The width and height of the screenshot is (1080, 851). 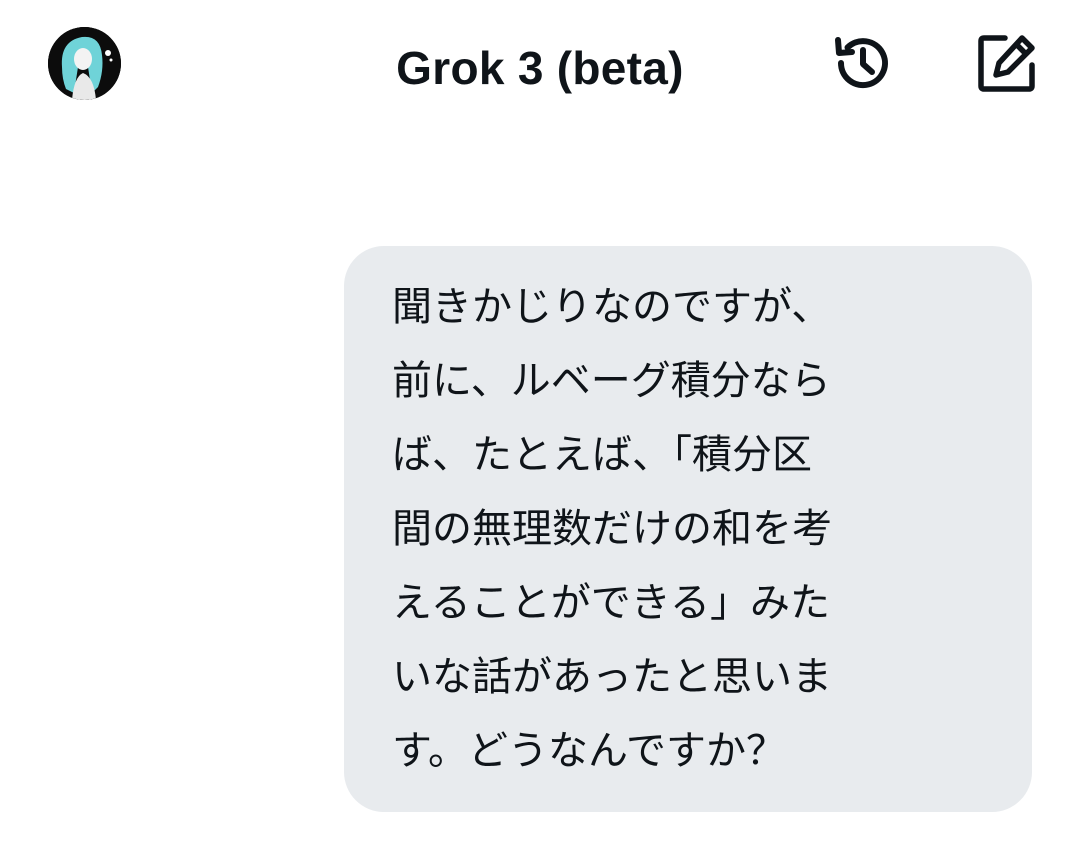 I want to click on history-button, so click(x=863, y=63).